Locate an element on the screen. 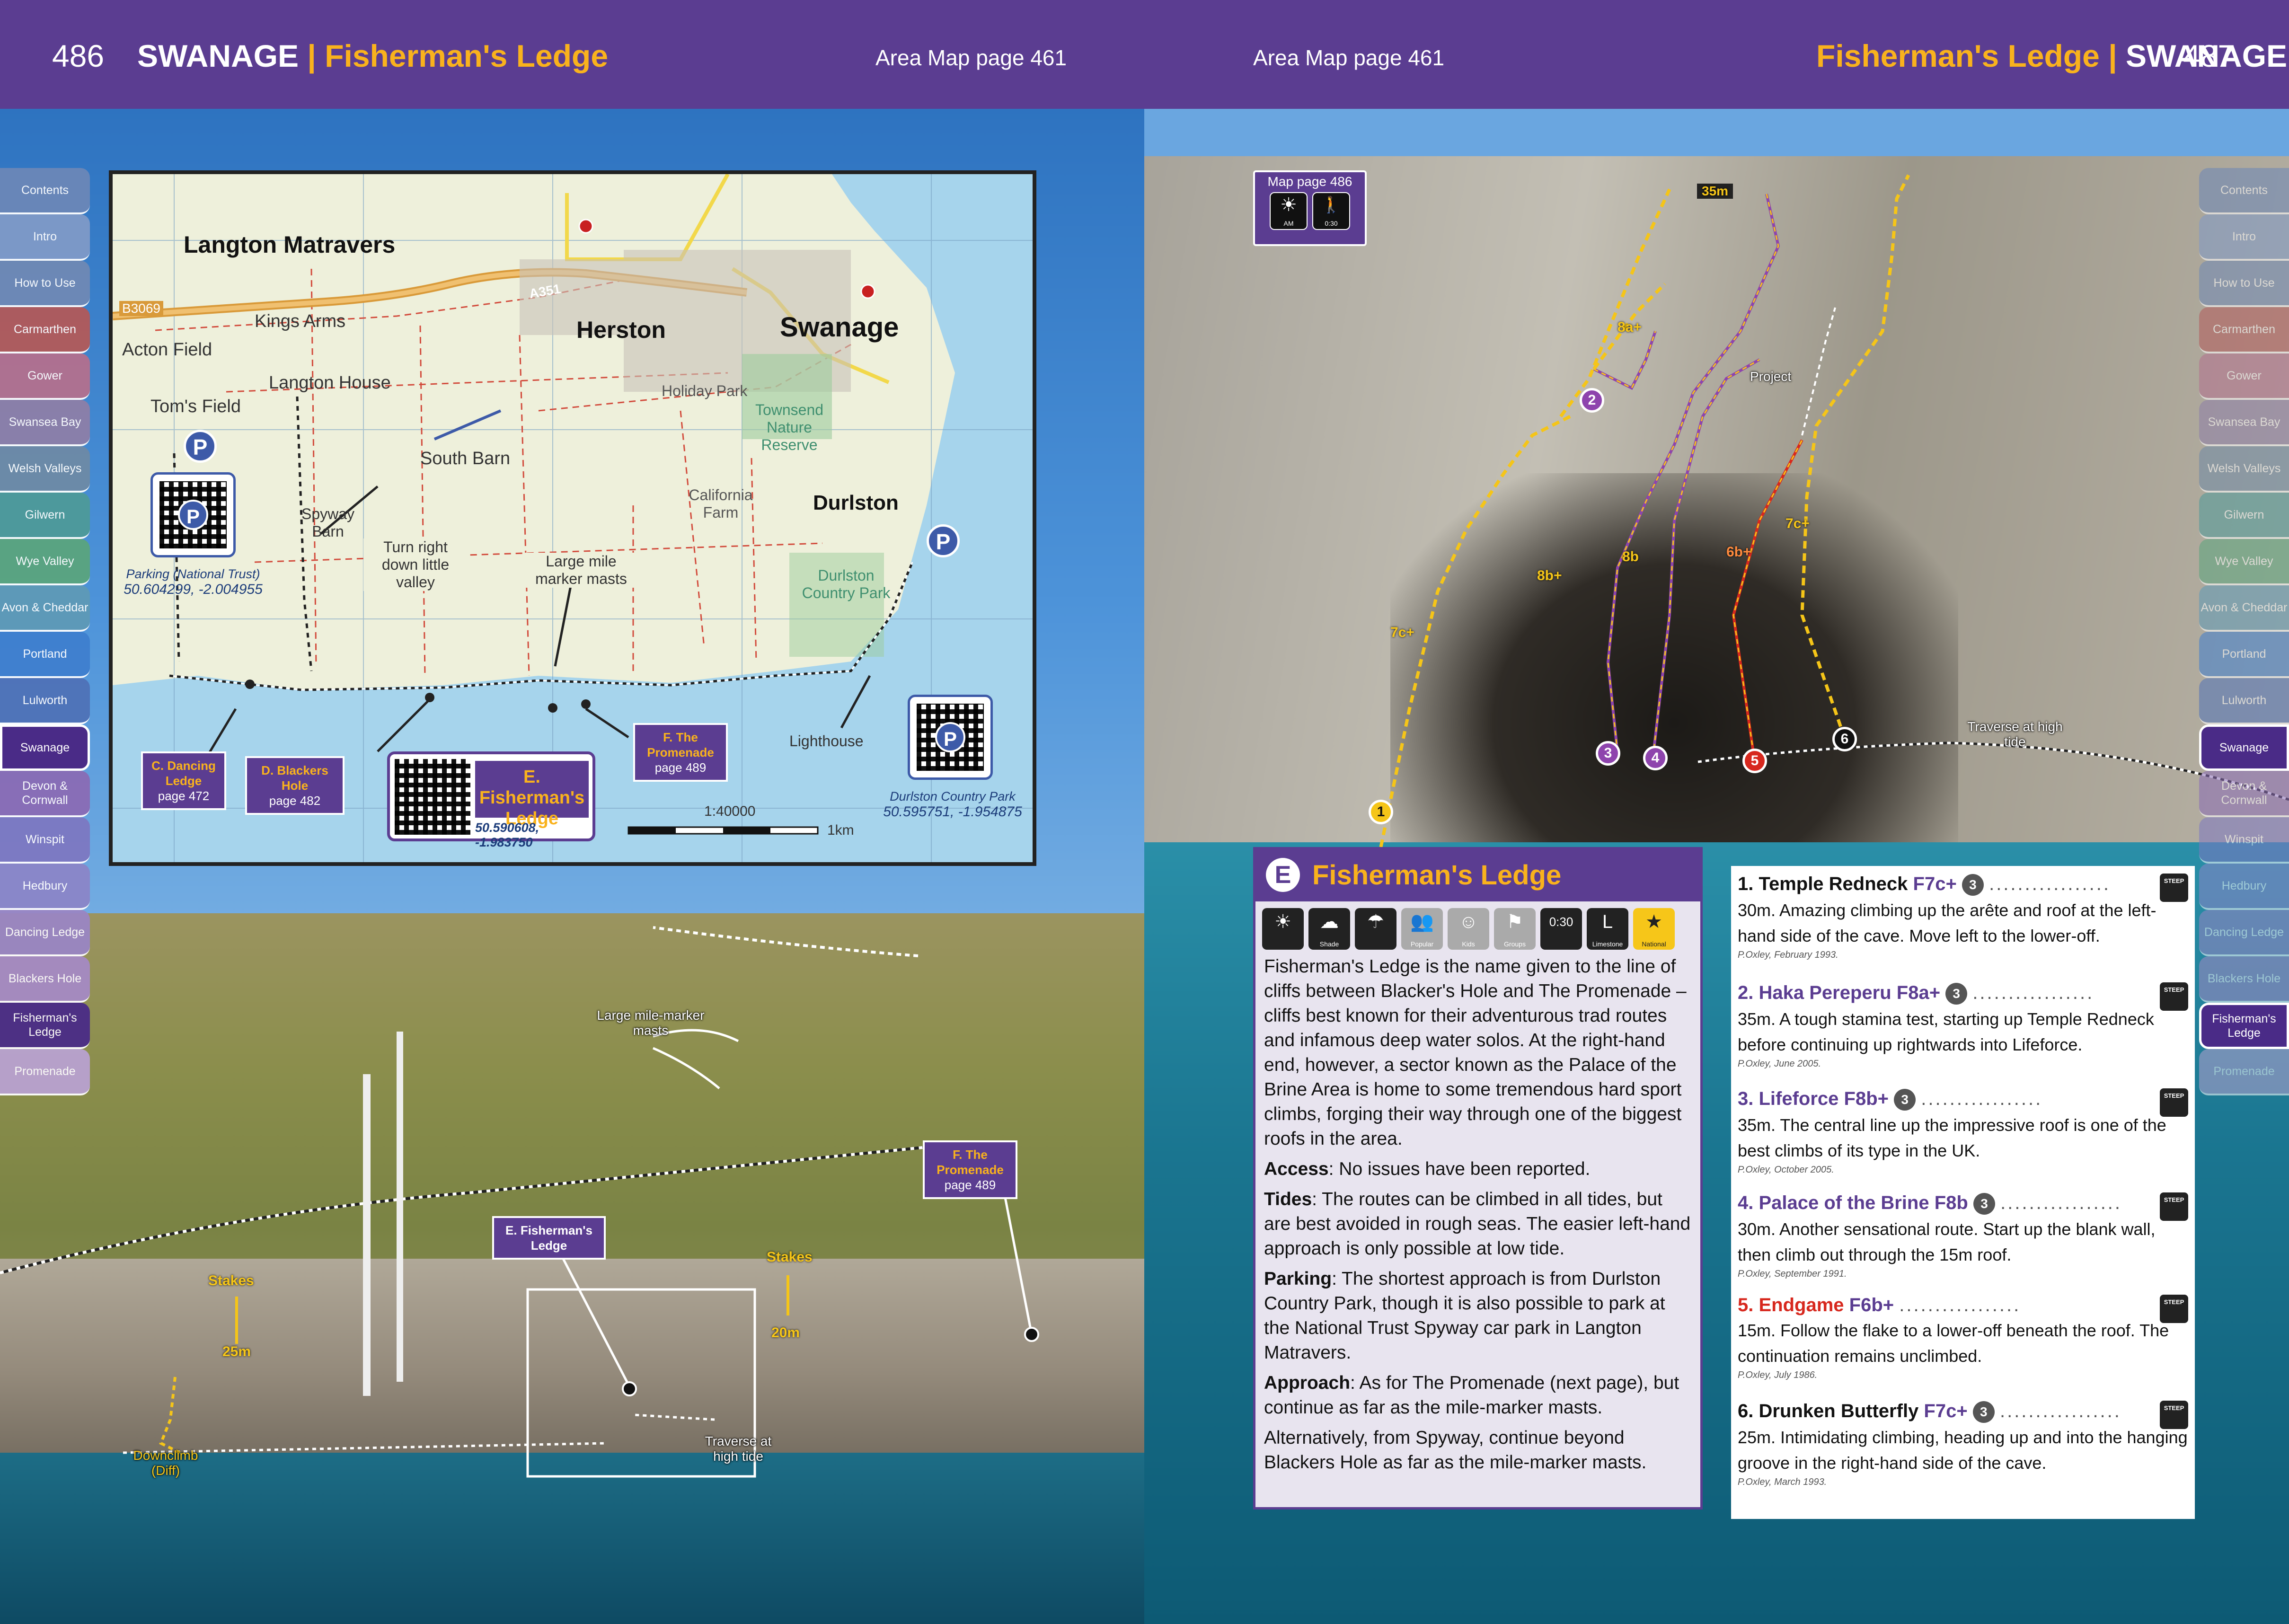 The width and height of the screenshot is (2289, 1624). icon-label: Kids is located at coordinates (1469, 944).